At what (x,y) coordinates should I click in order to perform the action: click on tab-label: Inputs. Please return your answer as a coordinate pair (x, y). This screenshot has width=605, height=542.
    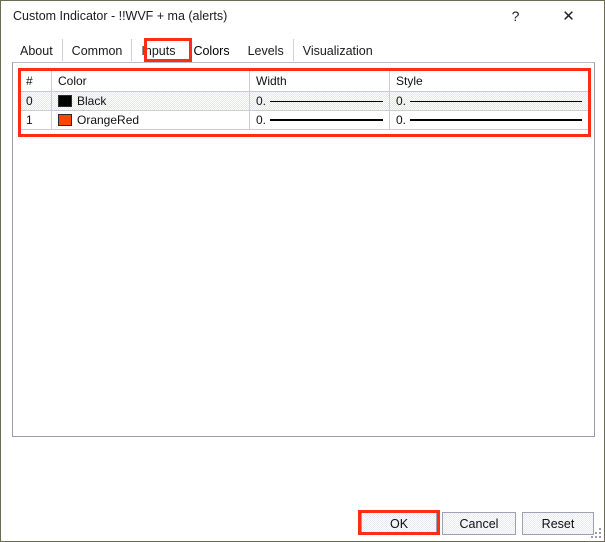
    Looking at the image, I should click on (158, 50).